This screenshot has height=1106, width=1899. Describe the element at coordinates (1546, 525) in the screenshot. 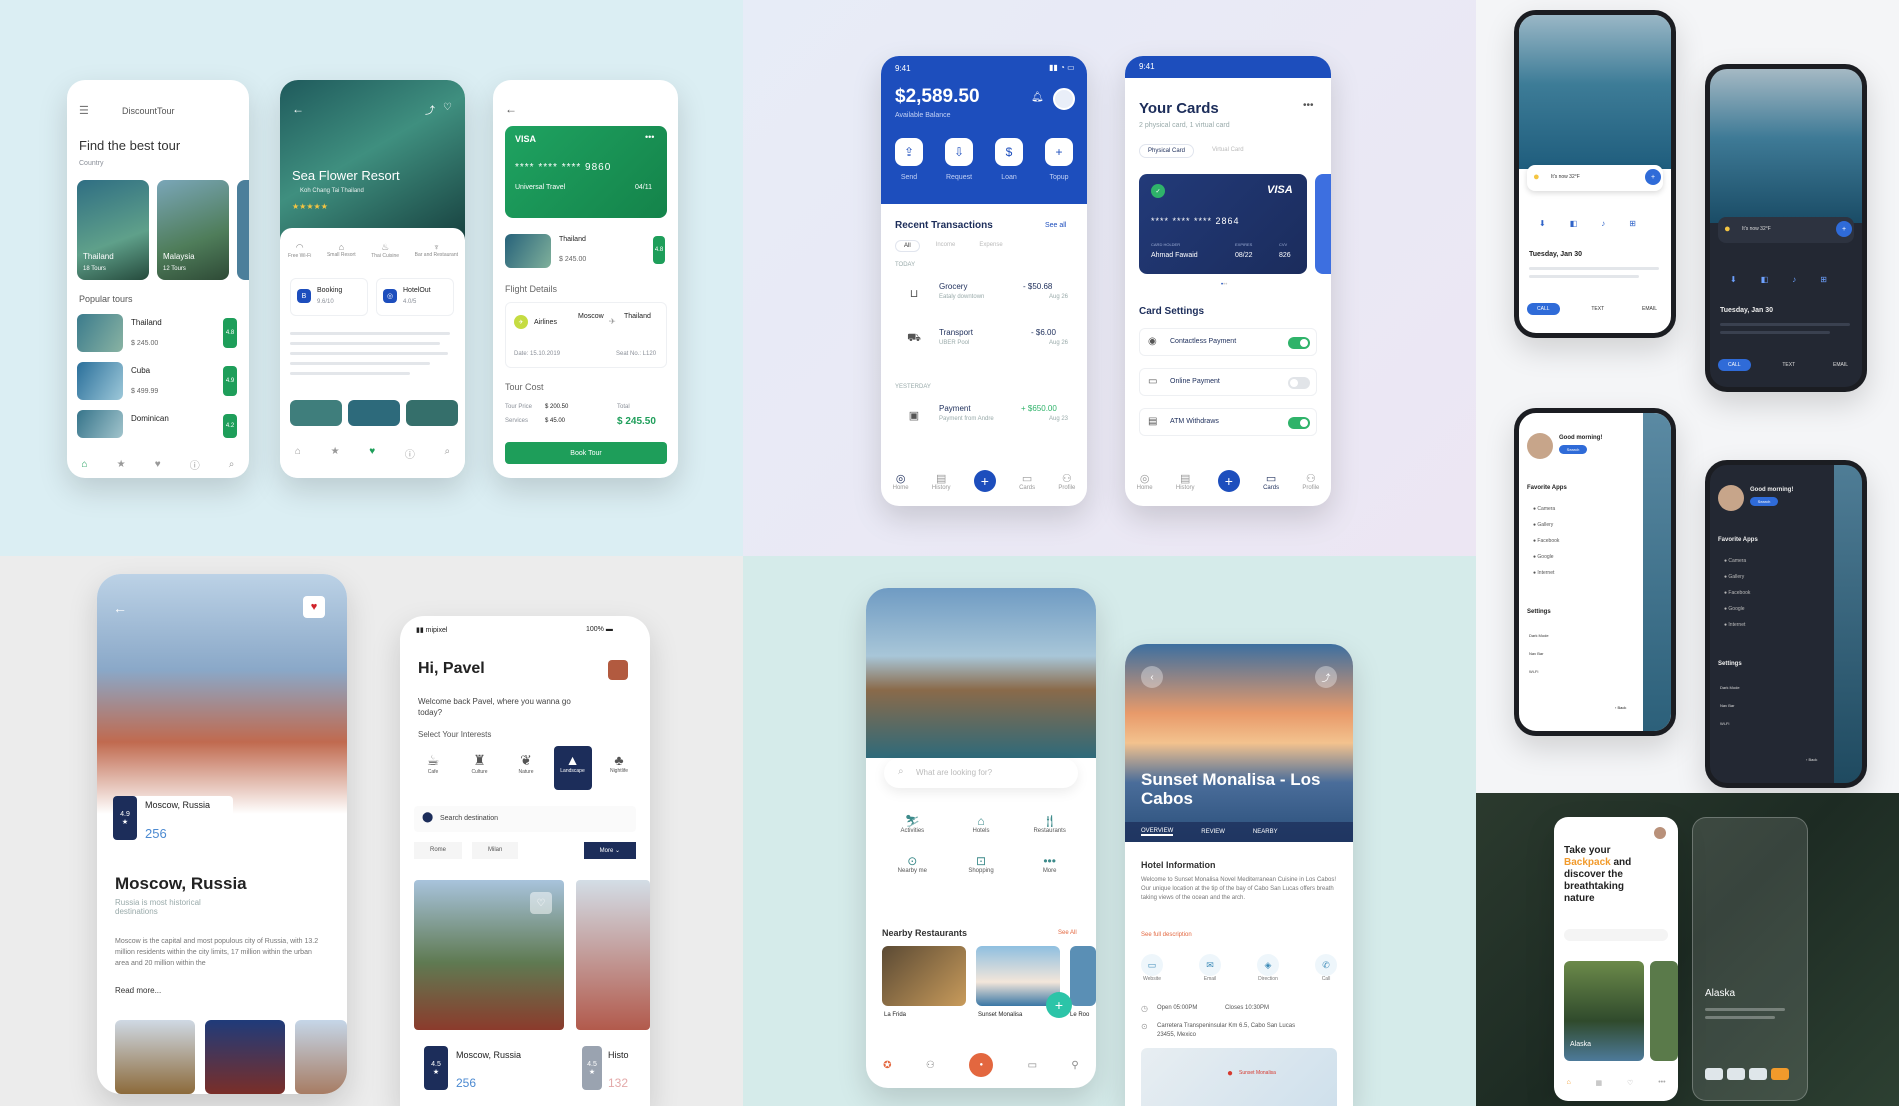

I see `app-gallery: ● Gallery` at that location.